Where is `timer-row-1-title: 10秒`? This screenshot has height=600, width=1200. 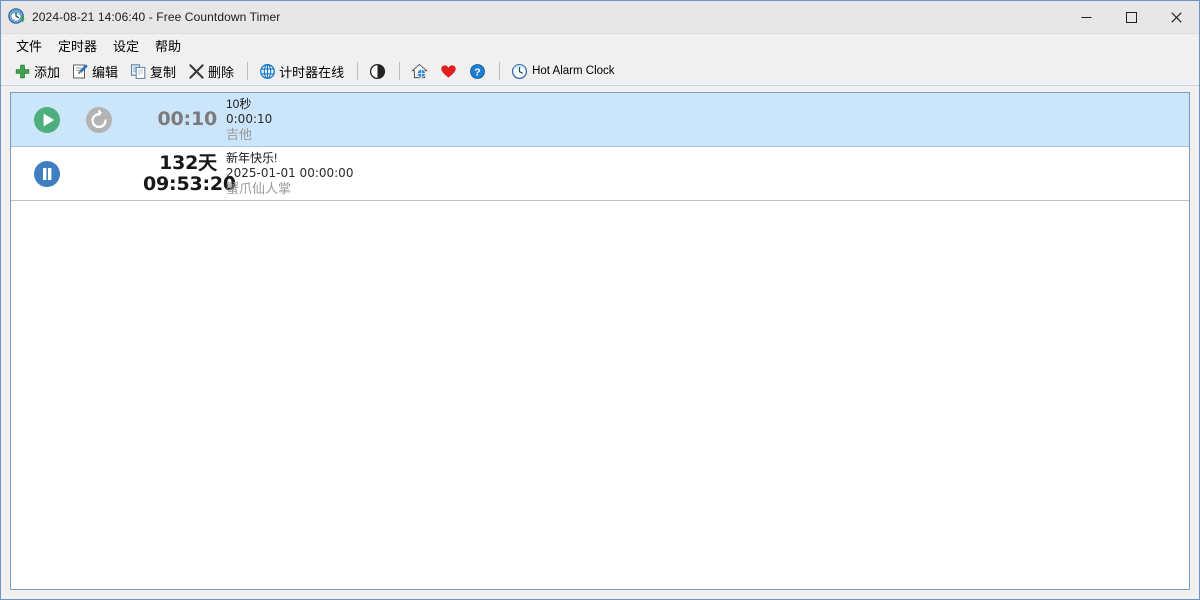
timer-row-1-title: 10秒 is located at coordinates (239, 103).